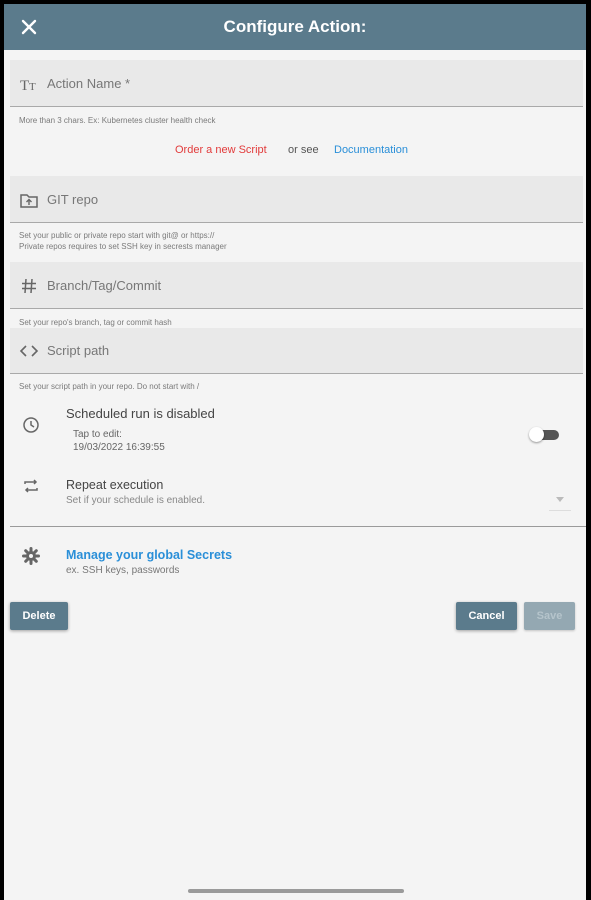 The width and height of the screenshot is (591, 900). What do you see at coordinates (560, 499) in the screenshot?
I see `chevron-down-icon` at bounding box center [560, 499].